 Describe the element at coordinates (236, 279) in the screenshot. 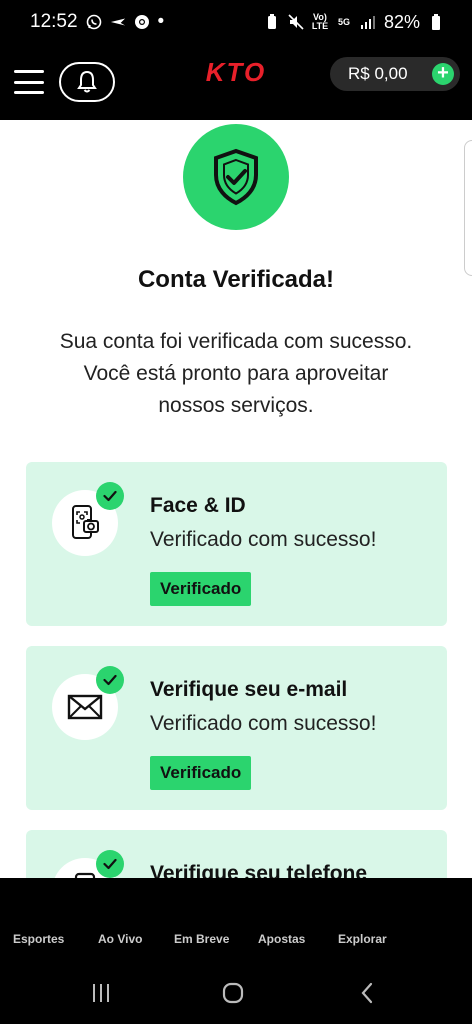

I see `page-title: Conta Verificada!` at that location.